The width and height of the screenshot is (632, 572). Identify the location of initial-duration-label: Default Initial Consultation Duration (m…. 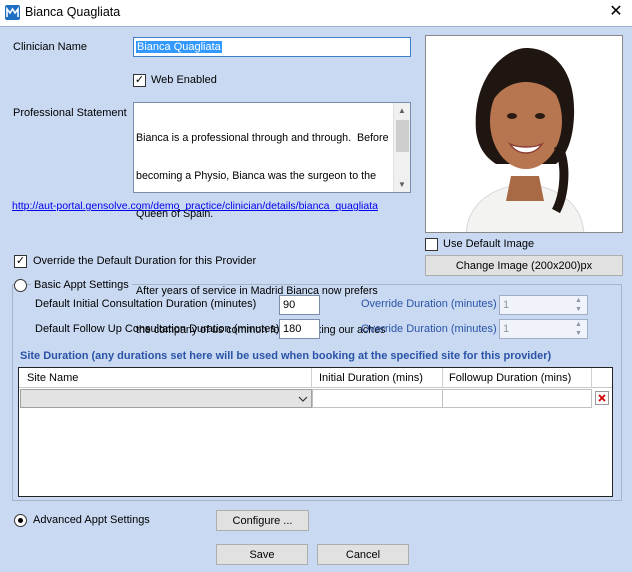
(146, 304).